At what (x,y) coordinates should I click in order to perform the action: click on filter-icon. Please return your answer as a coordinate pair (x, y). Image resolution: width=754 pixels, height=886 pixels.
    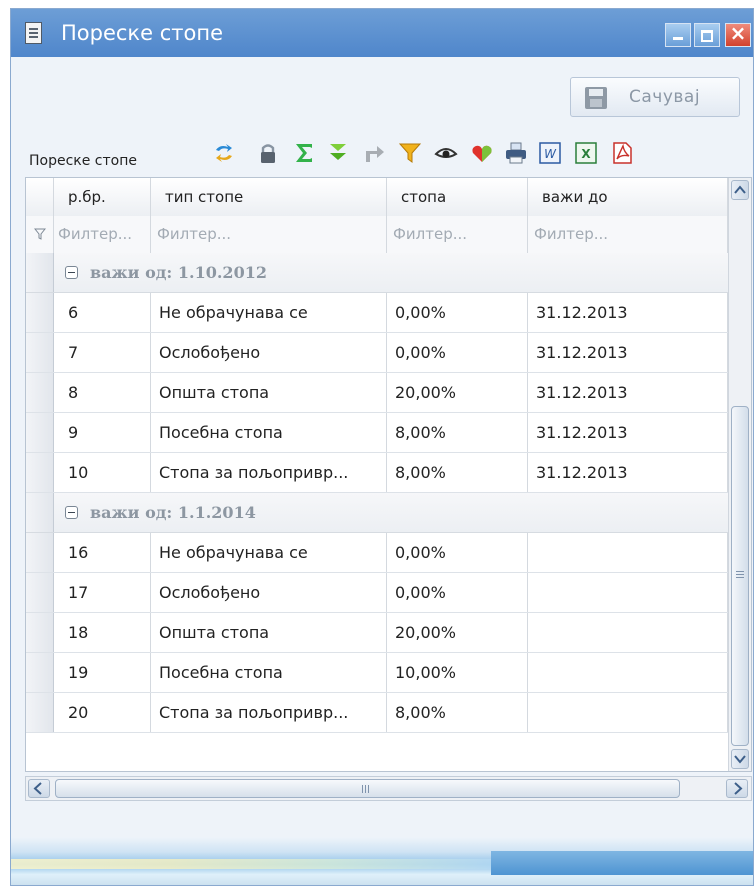
    Looking at the image, I should click on (410, 153).